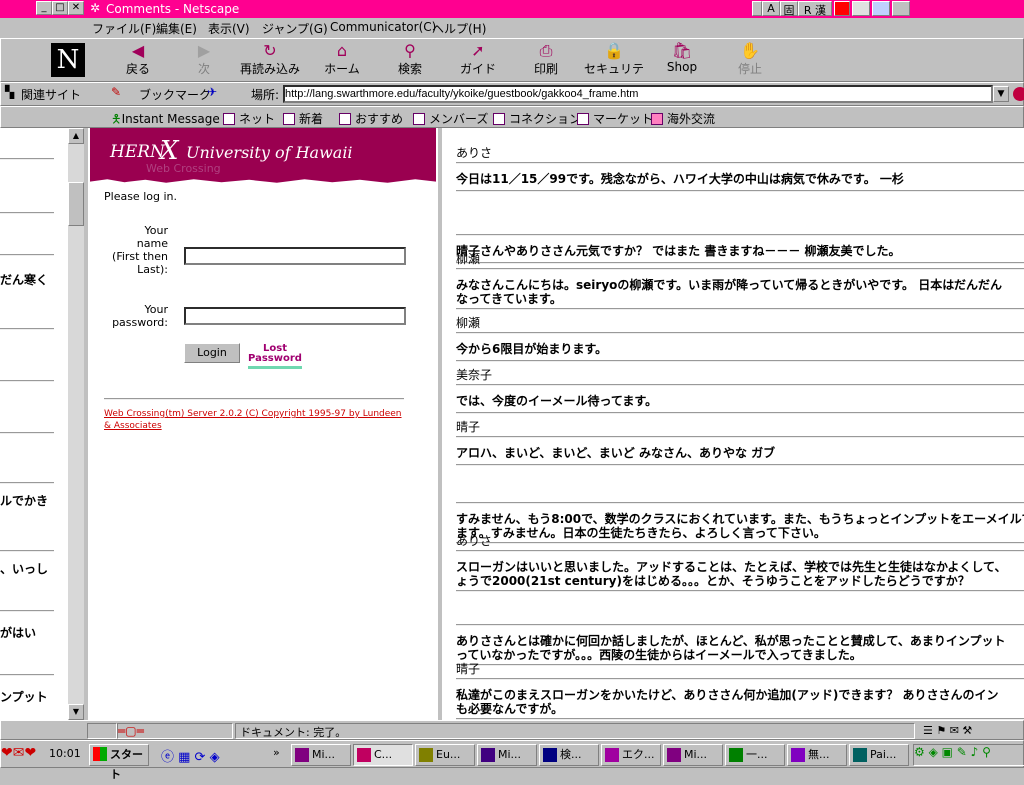  I want to click on whats-related-icon, so click(1018, 94).